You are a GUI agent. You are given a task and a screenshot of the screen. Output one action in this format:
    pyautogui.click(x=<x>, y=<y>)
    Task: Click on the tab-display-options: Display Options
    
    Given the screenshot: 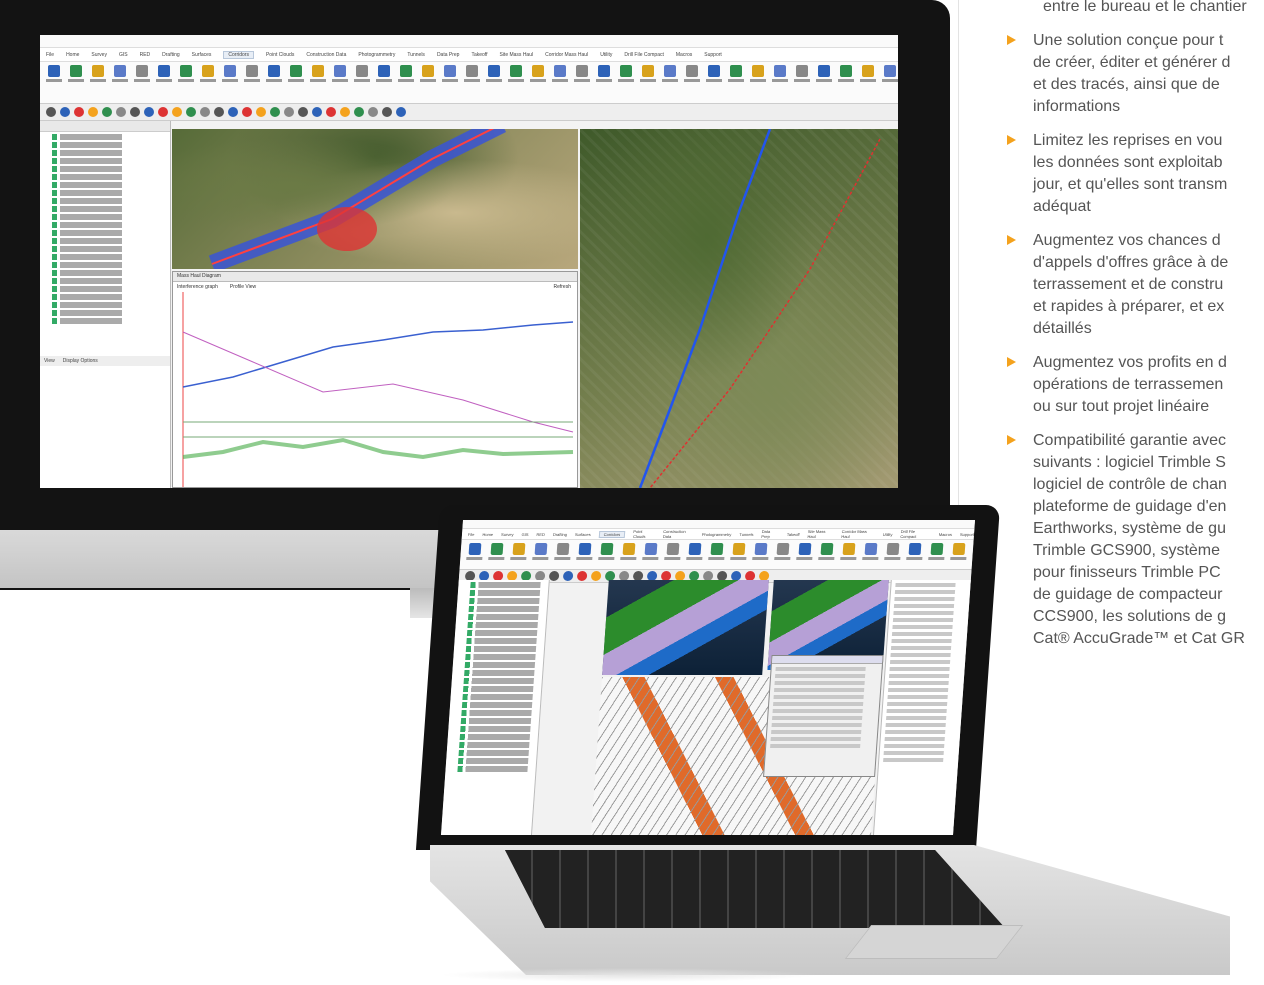 What is the action you would take?
    pyautogui.click(x=80, y=361)
    